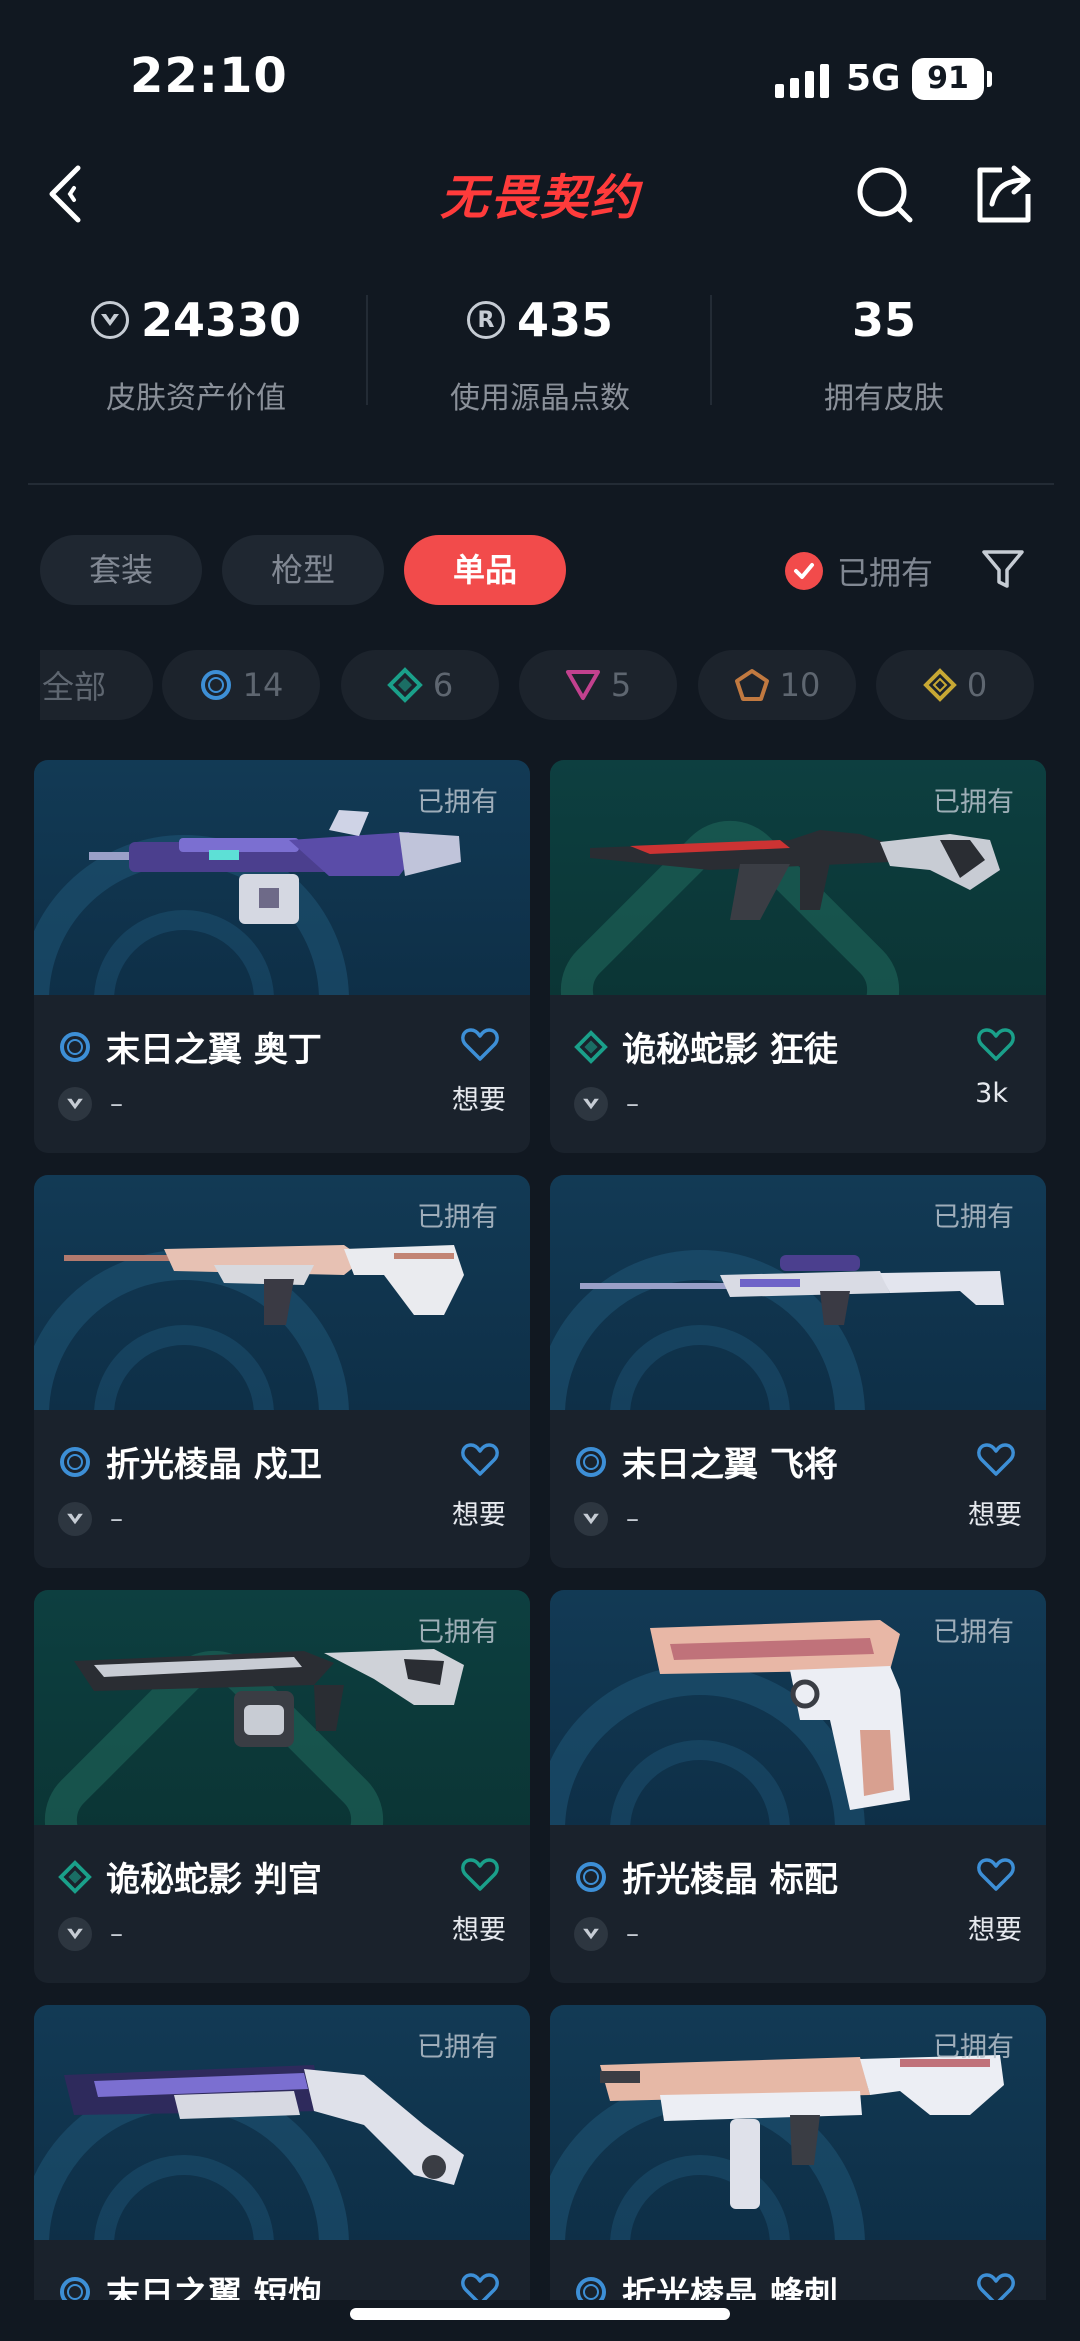  What do you see at coordinates (792, 1290) in the screenshot?
I see `weapon-operator-image` at bounding box center [792, 1290].